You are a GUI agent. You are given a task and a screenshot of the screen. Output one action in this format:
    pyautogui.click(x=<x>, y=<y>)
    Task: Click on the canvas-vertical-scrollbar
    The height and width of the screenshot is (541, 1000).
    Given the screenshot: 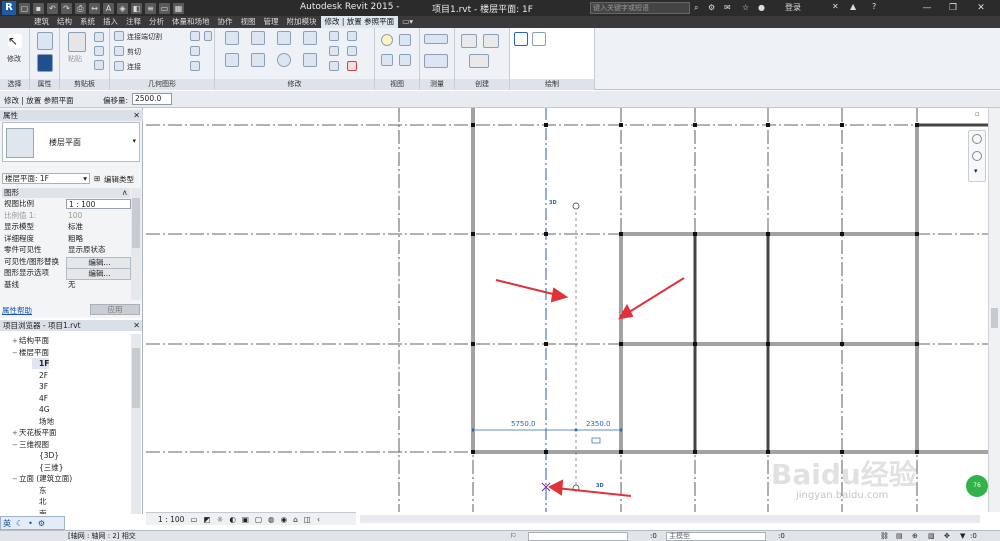 What is the action you would take?
    pyautogui.click(x=994, y=310)
    